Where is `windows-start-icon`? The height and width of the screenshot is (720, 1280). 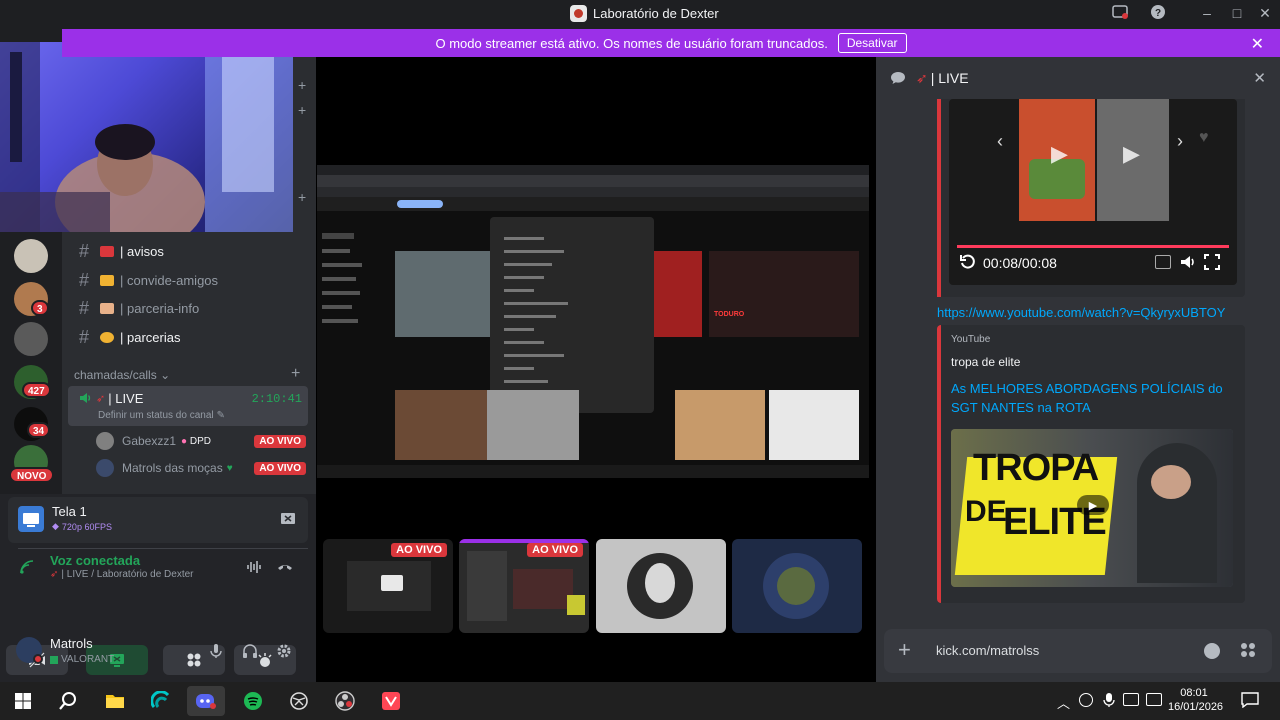 windows-start-icon is located at coordinates (23, 701).